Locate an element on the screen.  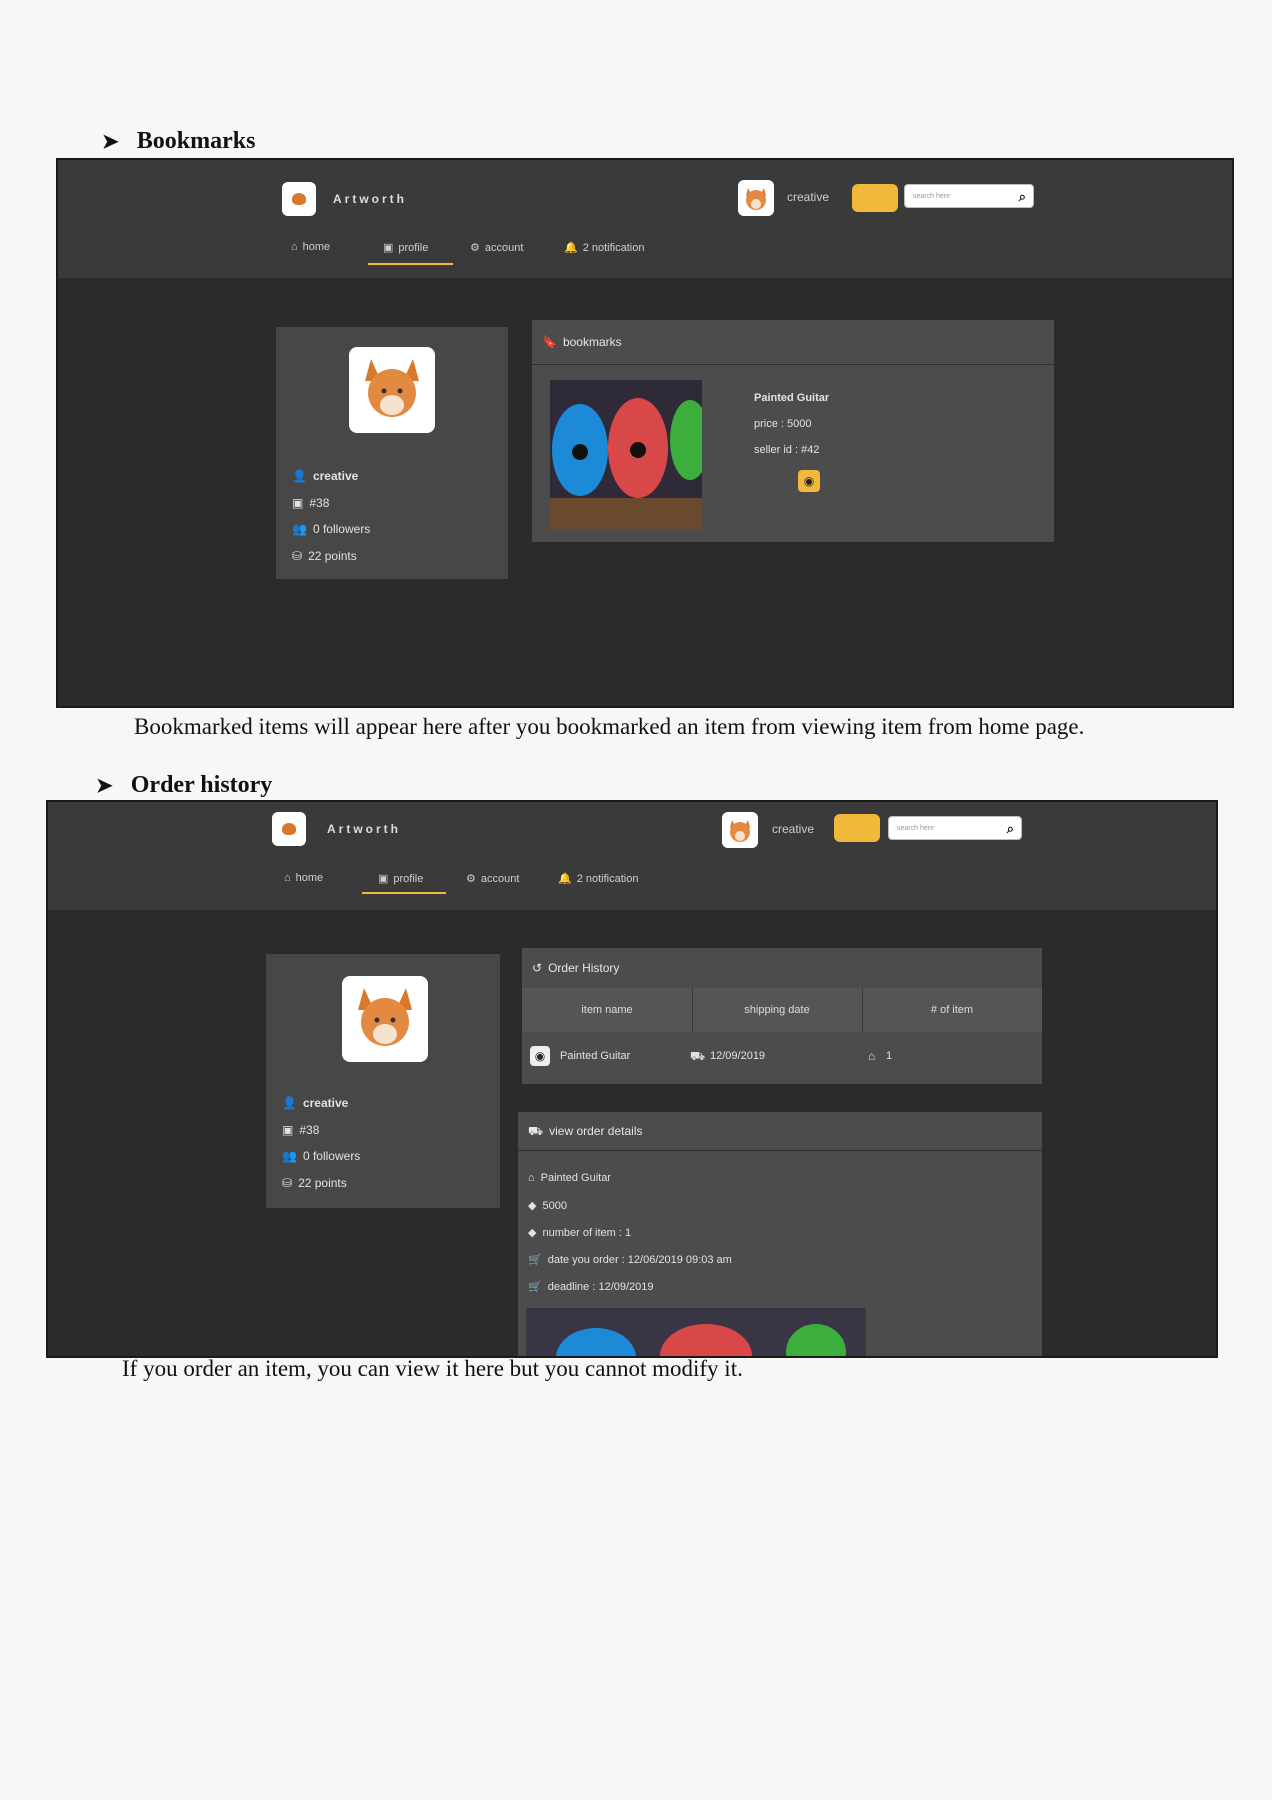
order-detail-name: ⌂ Painted Guitar is located at coordinates (569, 1178).